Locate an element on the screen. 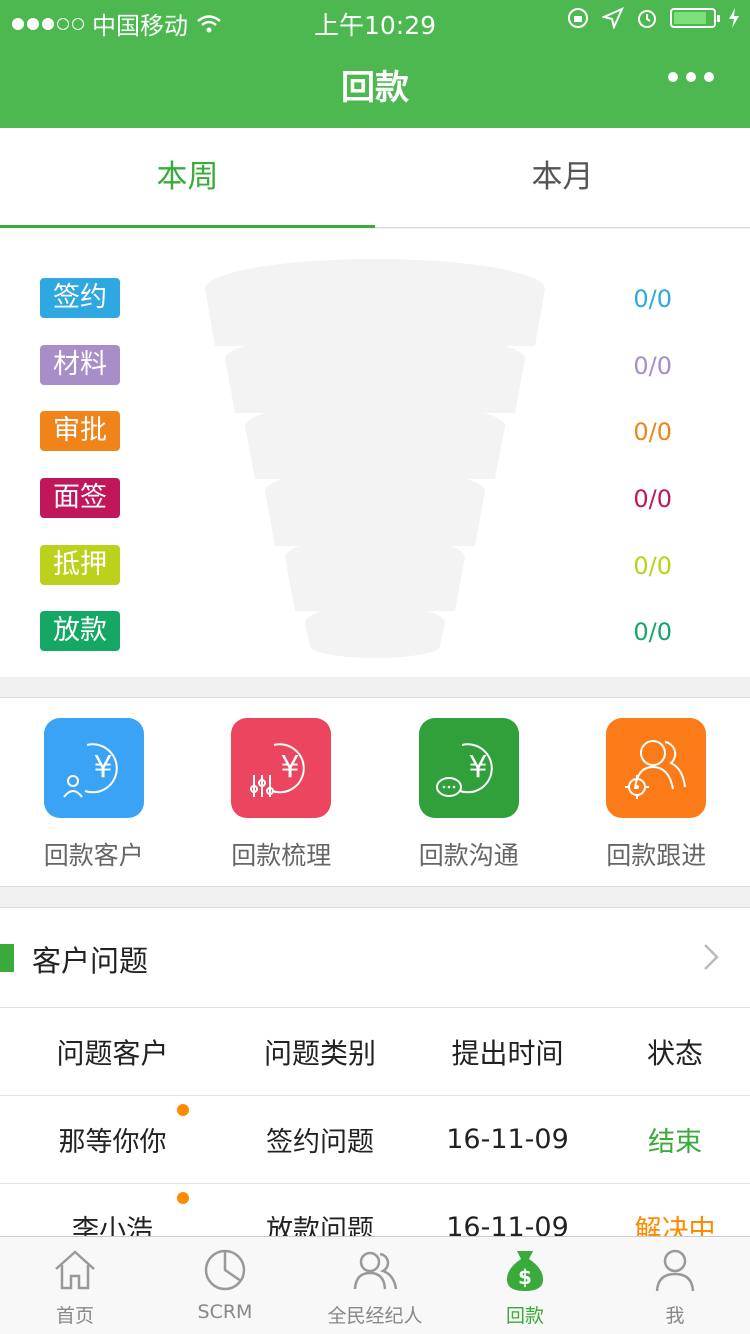 The image size is (750, 1334). tab-this-week: 本周 is located at coordinates (187, 178).